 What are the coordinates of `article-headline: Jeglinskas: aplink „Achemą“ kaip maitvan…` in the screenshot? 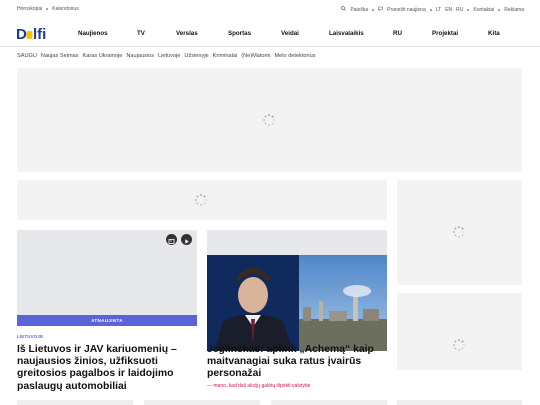 It's located at (298, 362).